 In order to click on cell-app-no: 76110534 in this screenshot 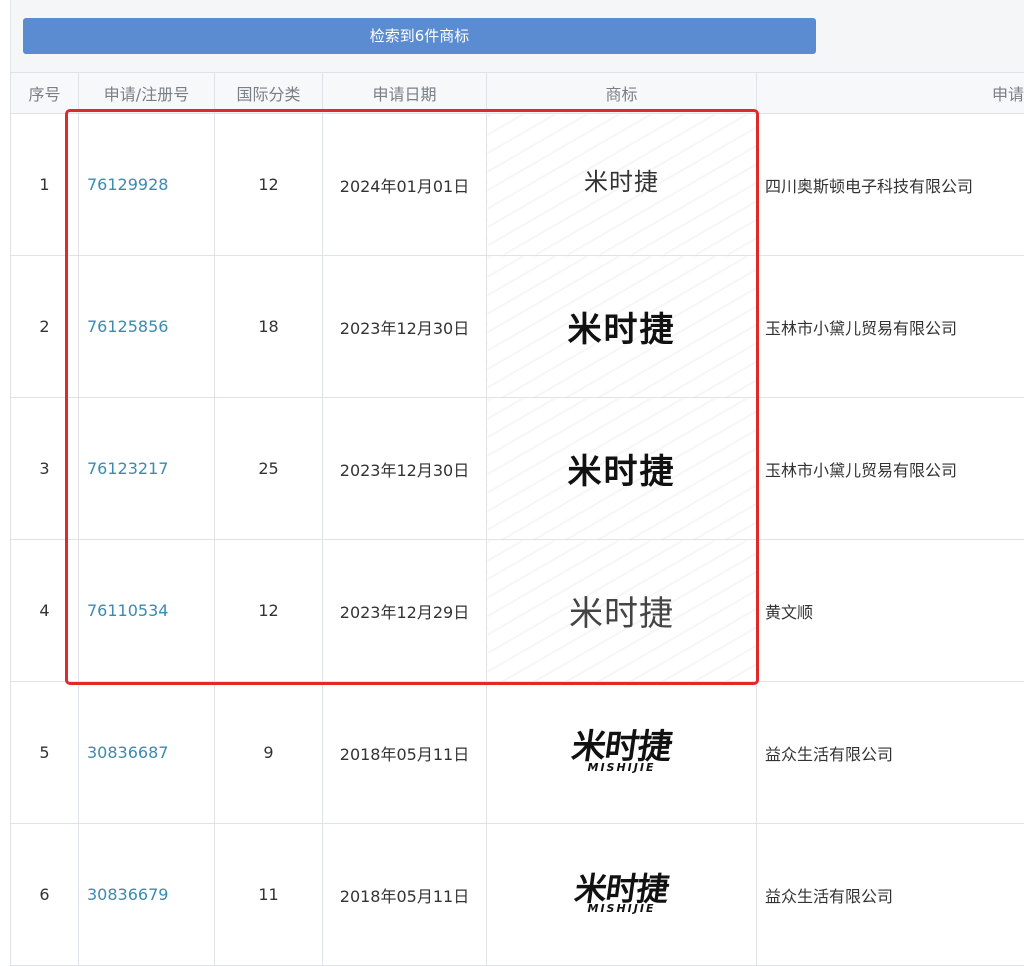, I will do `click(147, 611)`.